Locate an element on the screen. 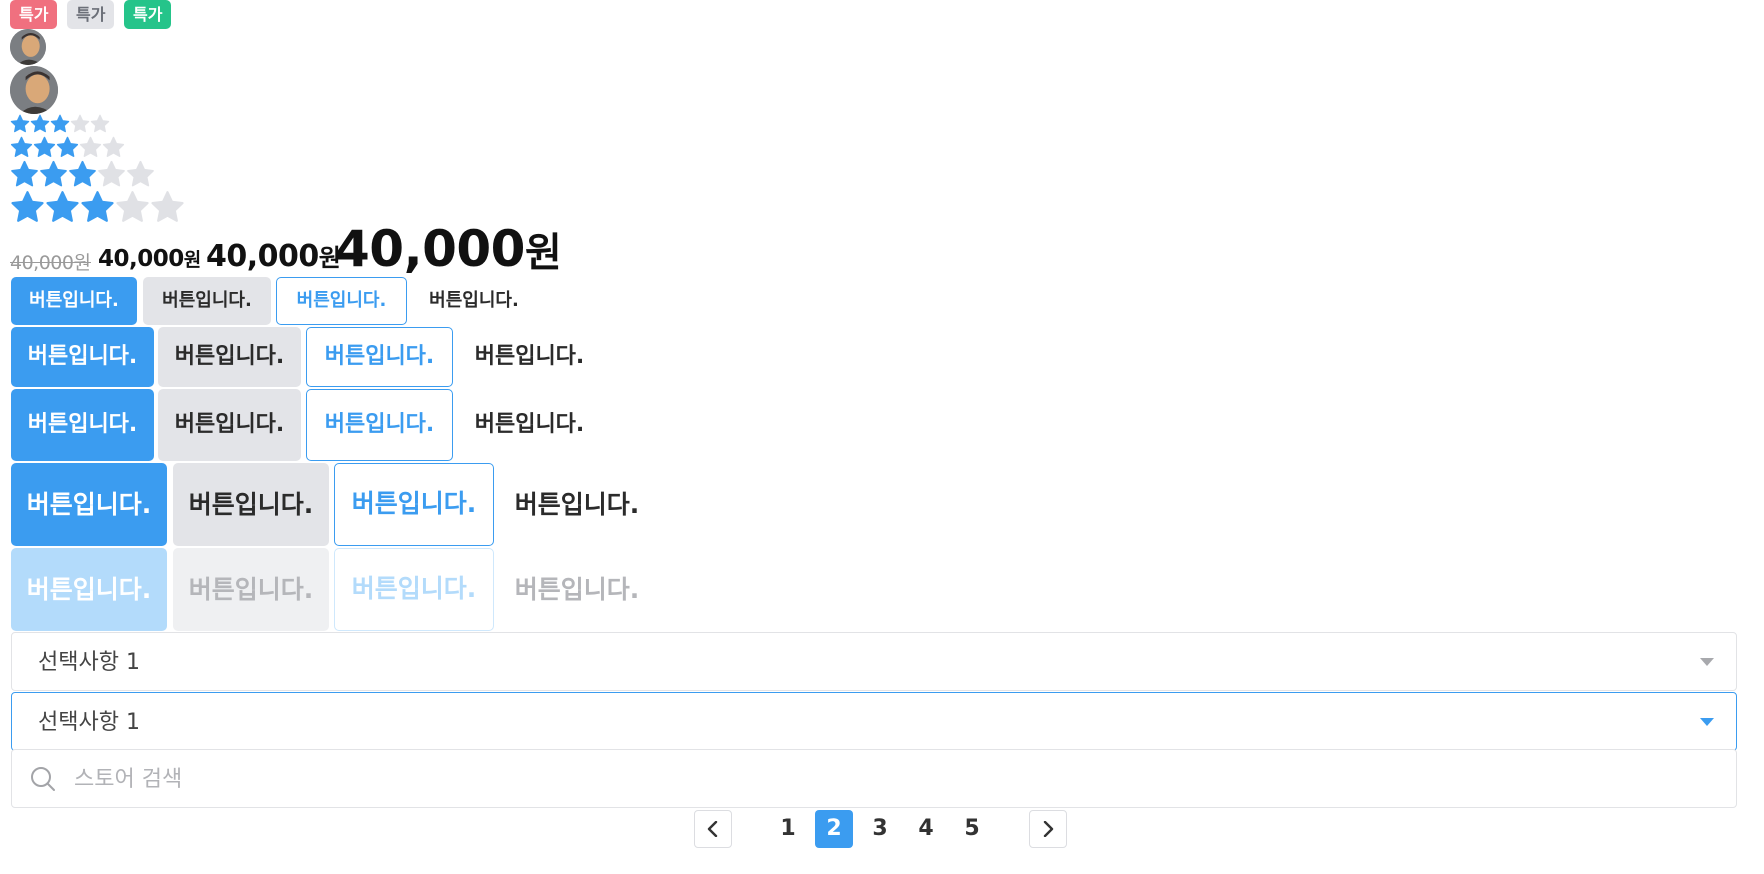  button-text-small: 버튼입니다. is located at coordinates (474, 301).